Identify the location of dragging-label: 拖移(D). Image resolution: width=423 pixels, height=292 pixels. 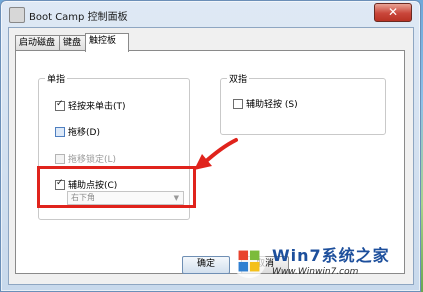
(84, 133).